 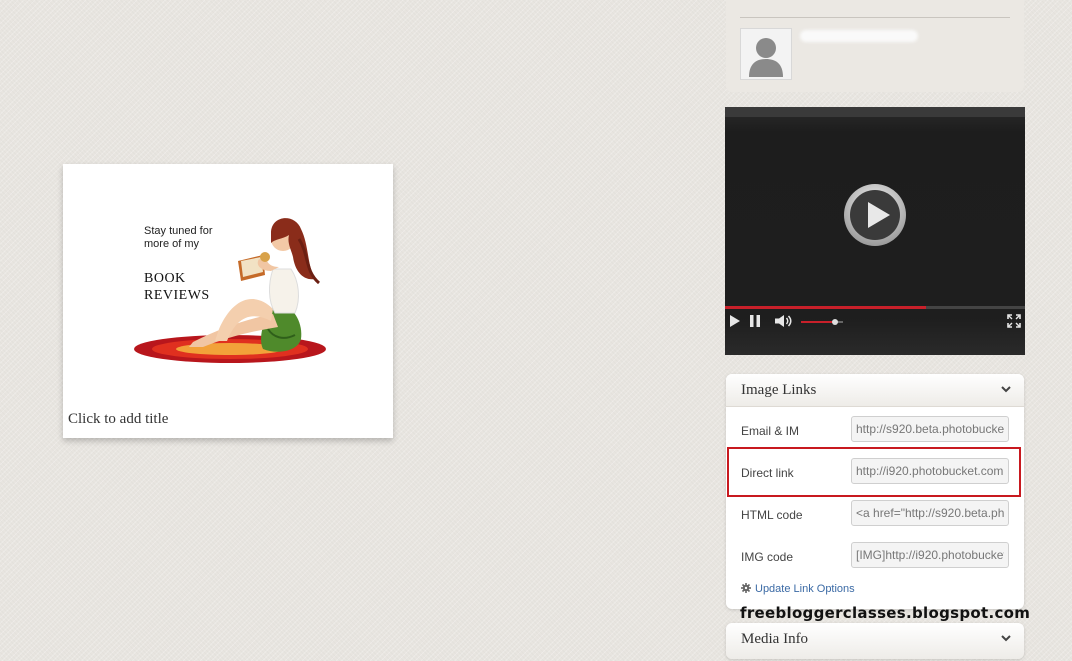 I want to click on video-progress-fill, so click(x=825, y=307).